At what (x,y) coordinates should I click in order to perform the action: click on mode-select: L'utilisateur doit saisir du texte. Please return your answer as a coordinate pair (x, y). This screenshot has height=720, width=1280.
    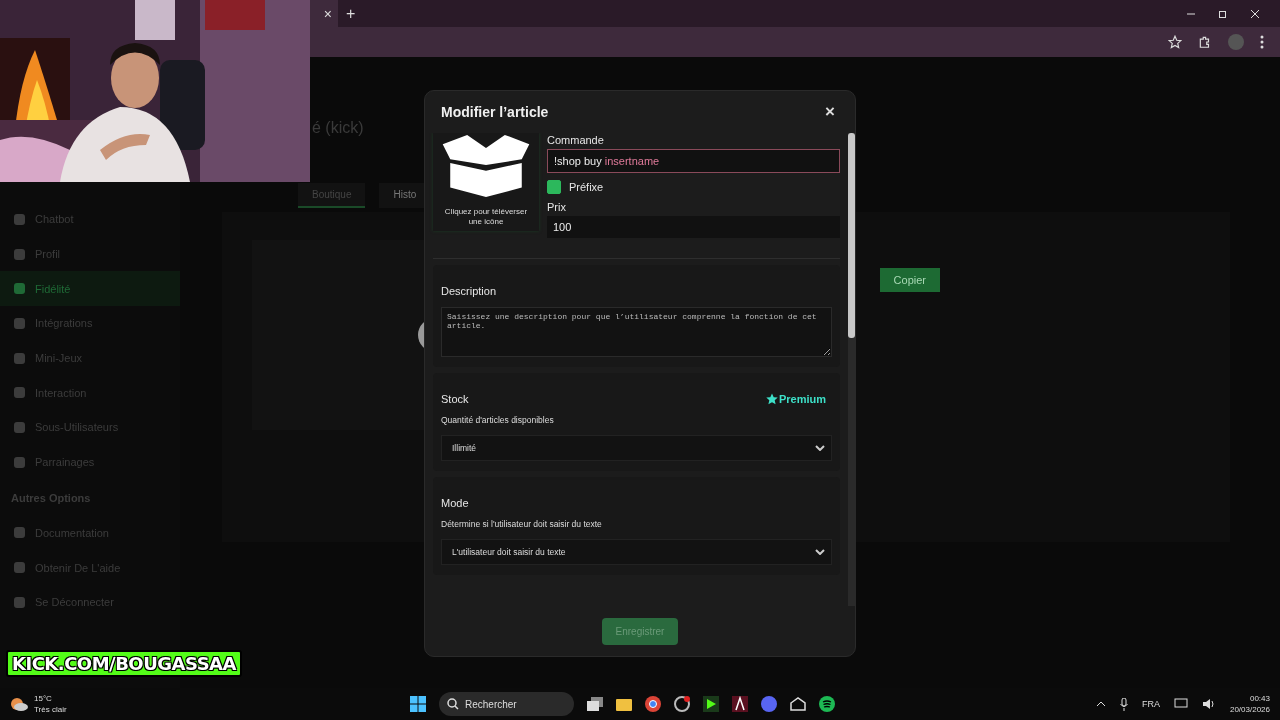
    Looking at the image, I should click on (636, 552).